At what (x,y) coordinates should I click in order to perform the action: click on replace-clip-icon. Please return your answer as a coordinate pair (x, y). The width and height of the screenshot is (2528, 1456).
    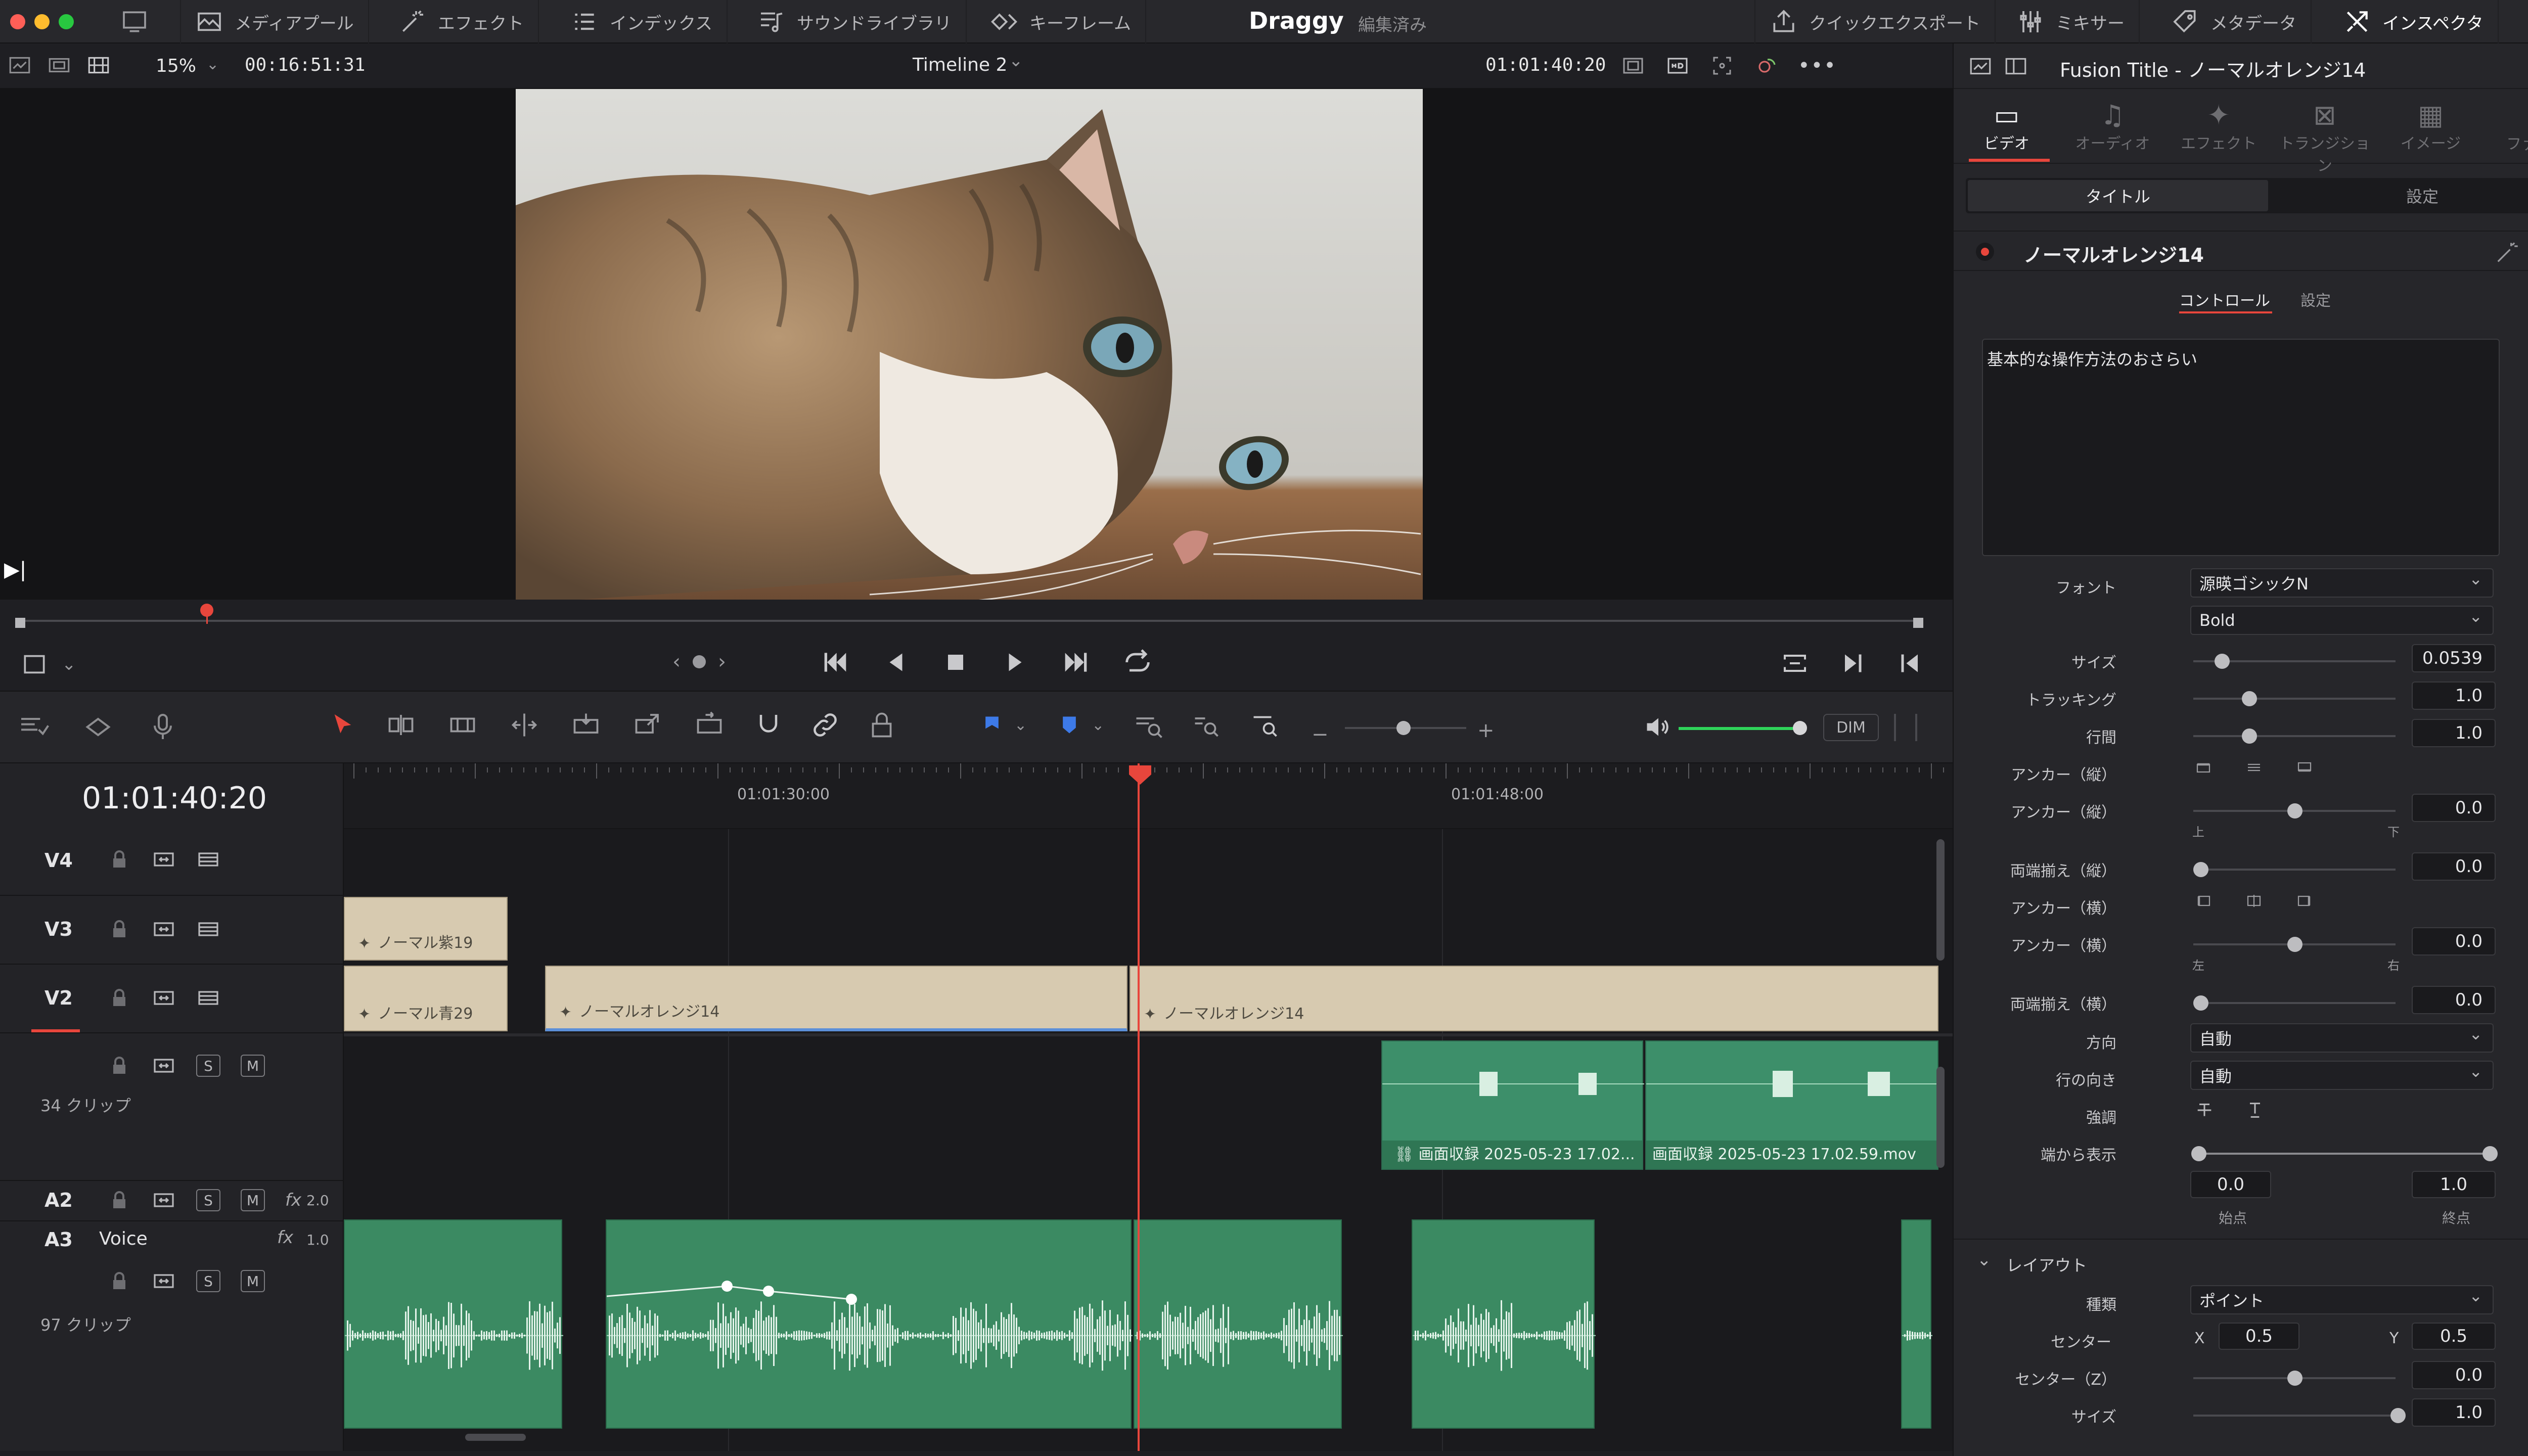
    Looking at the image, I should click on (710, 725).